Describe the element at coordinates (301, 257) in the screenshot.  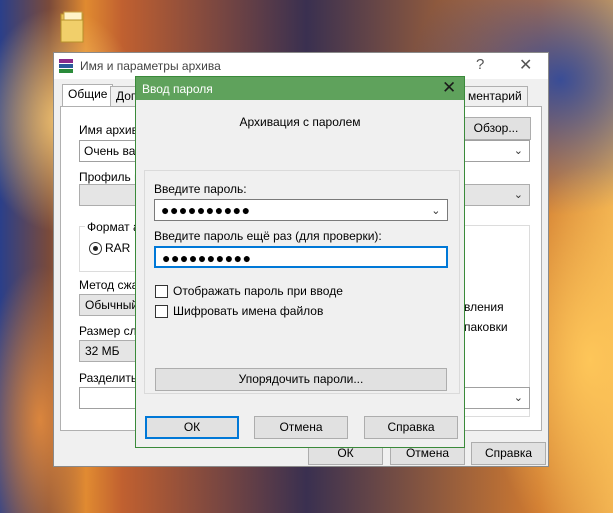
I see `confirm-password-input: ●●●●●●●●●●` at that location.